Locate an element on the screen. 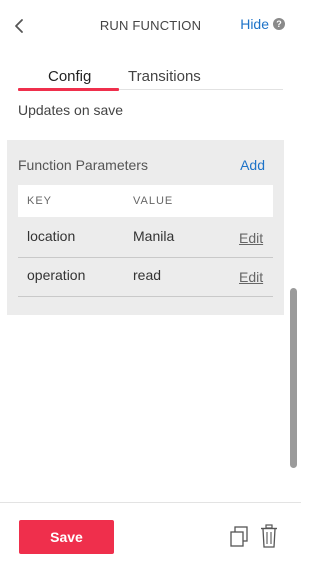  hide-button: Hide ? is located at coordinates (262, 24).